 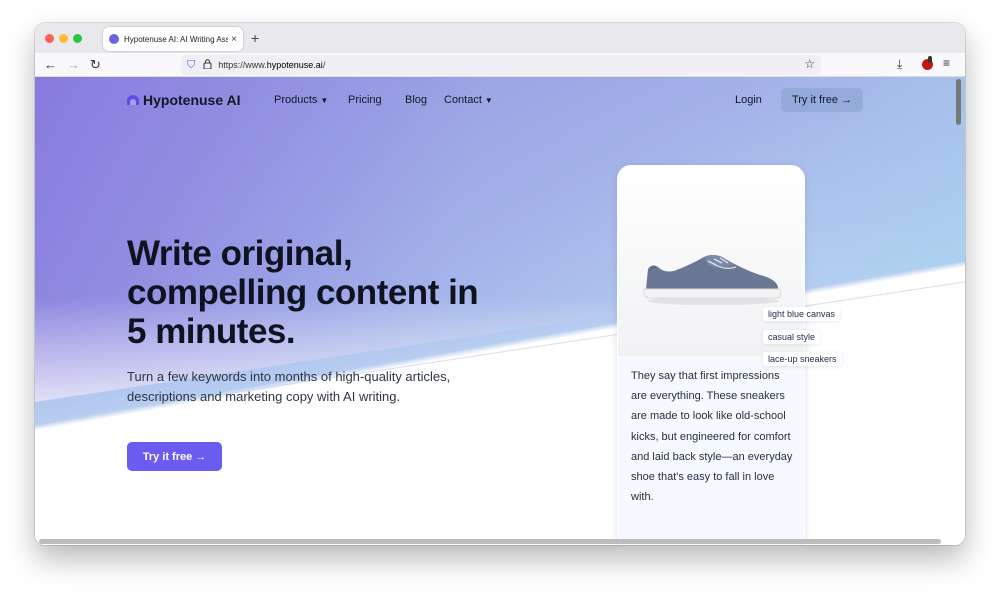 I want to click on new-tab-button: +, so click(x=255, y=38).